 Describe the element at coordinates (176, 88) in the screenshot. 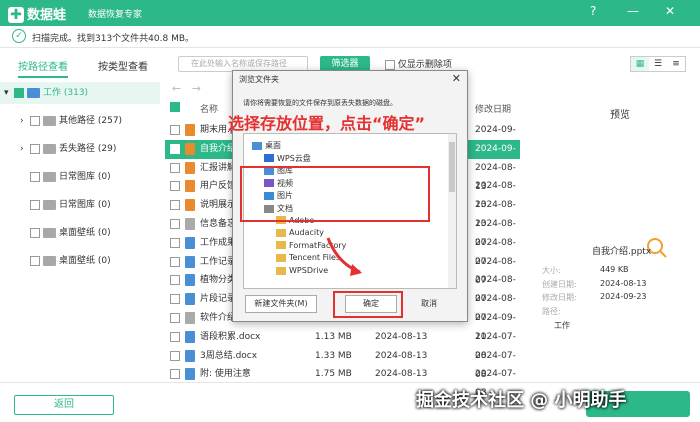

I see `back-arrow-icon: ←` at that location.